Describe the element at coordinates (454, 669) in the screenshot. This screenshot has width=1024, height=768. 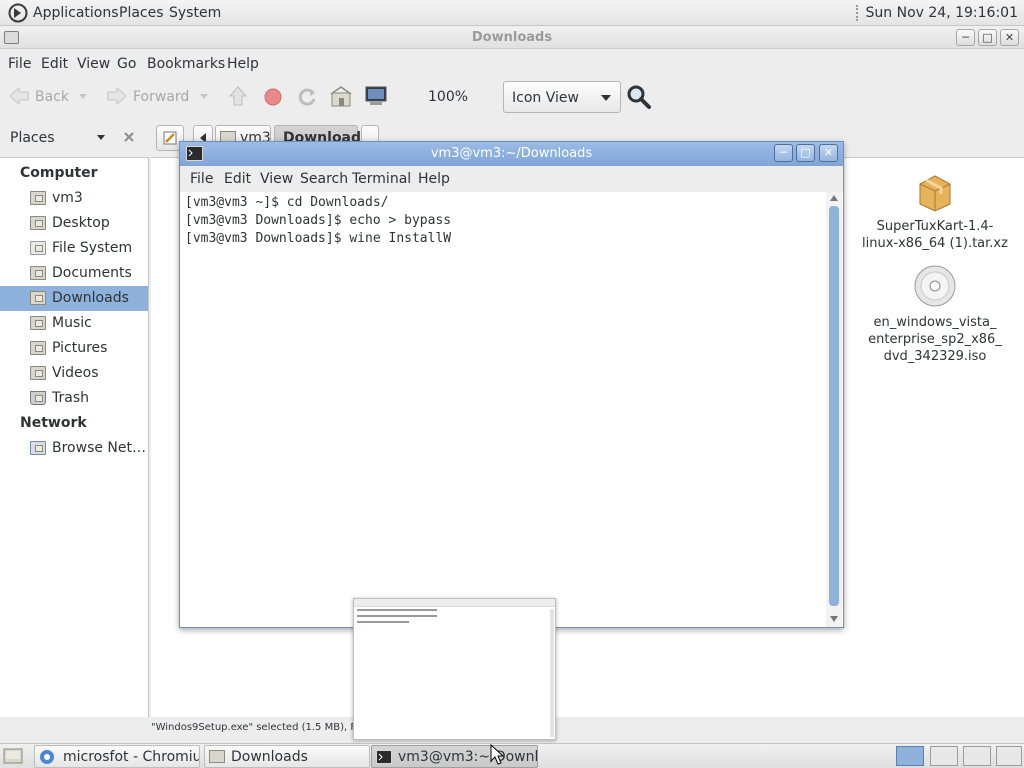
I see `window-preview-thumbnail` at that location.